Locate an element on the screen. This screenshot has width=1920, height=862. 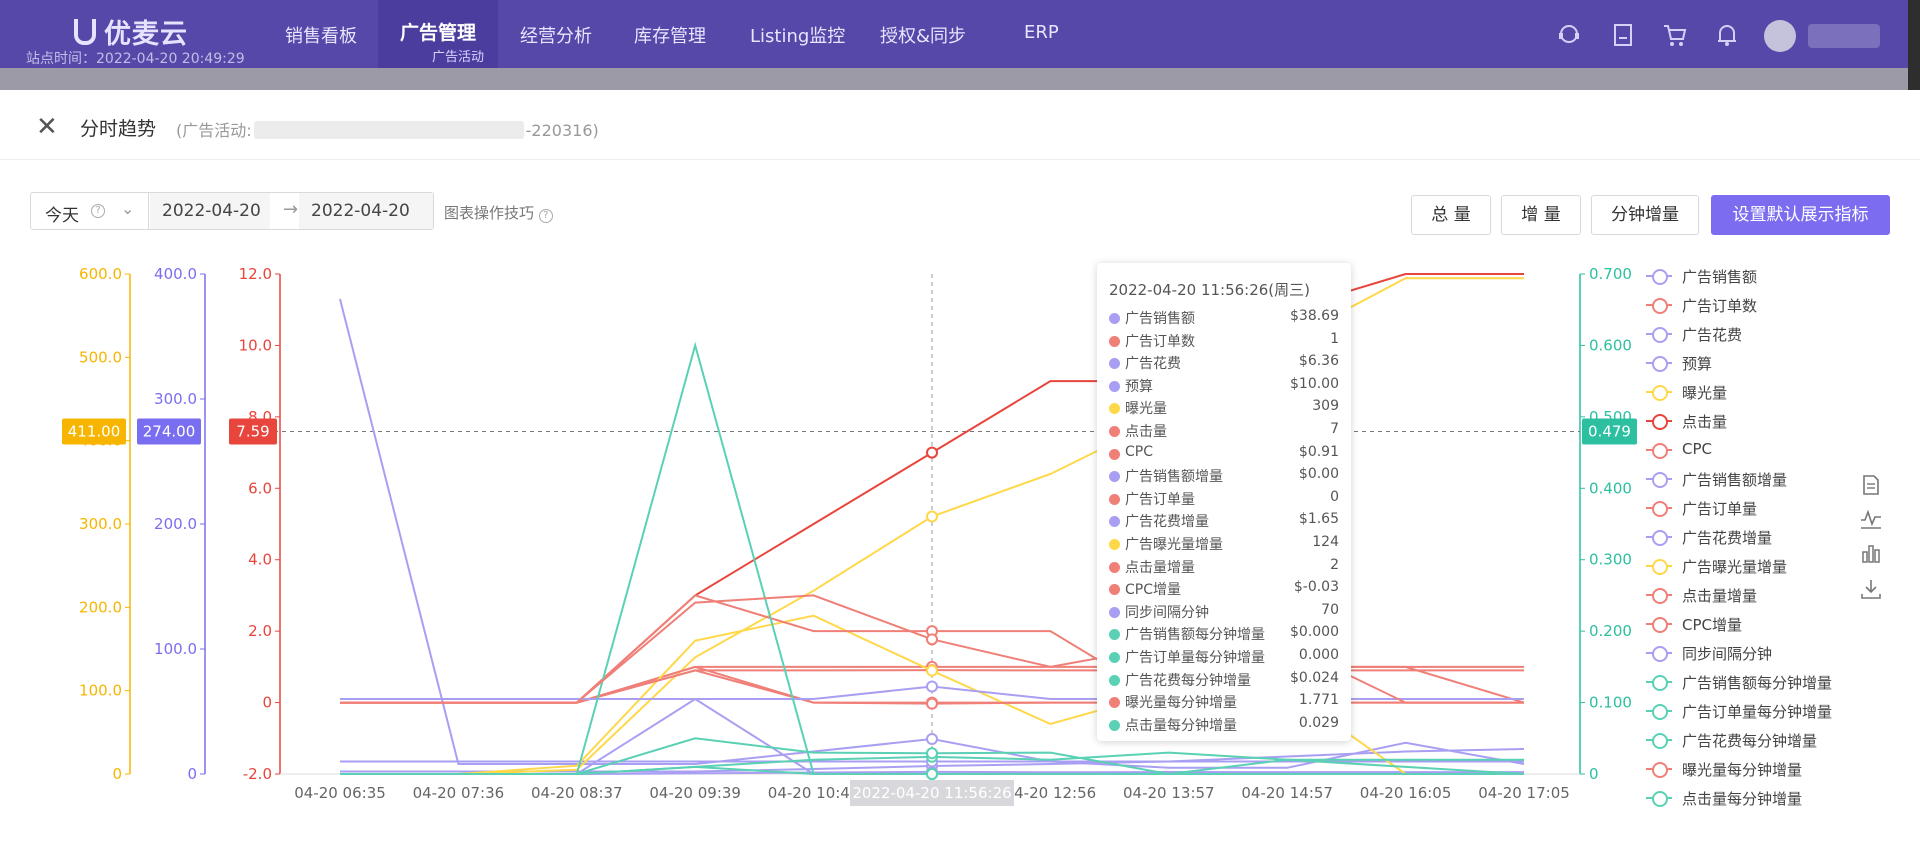
legend-item: 广告订单量 is located at coordinates (1771, 508).